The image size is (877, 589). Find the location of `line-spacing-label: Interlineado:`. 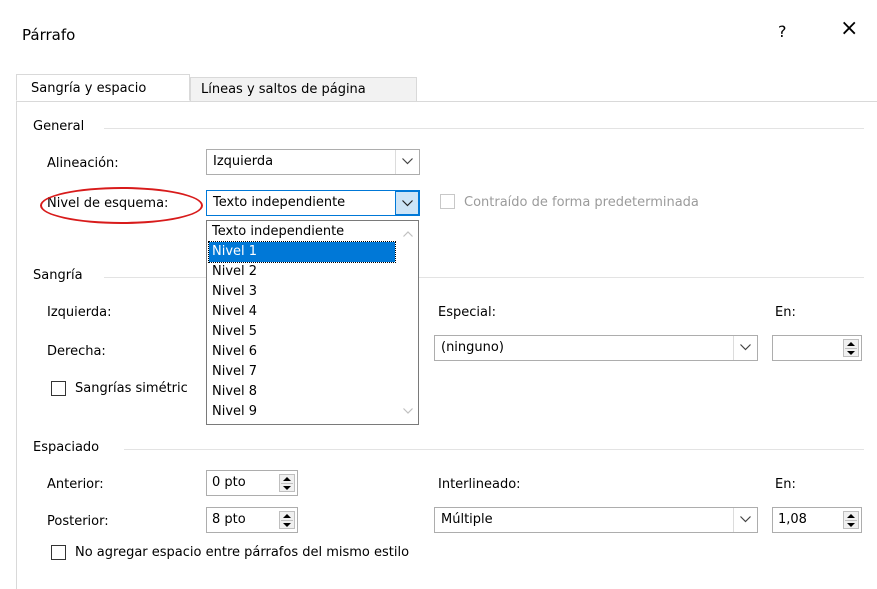

line-spacing-label: Interlineado: is located at coordinates (479, 484).